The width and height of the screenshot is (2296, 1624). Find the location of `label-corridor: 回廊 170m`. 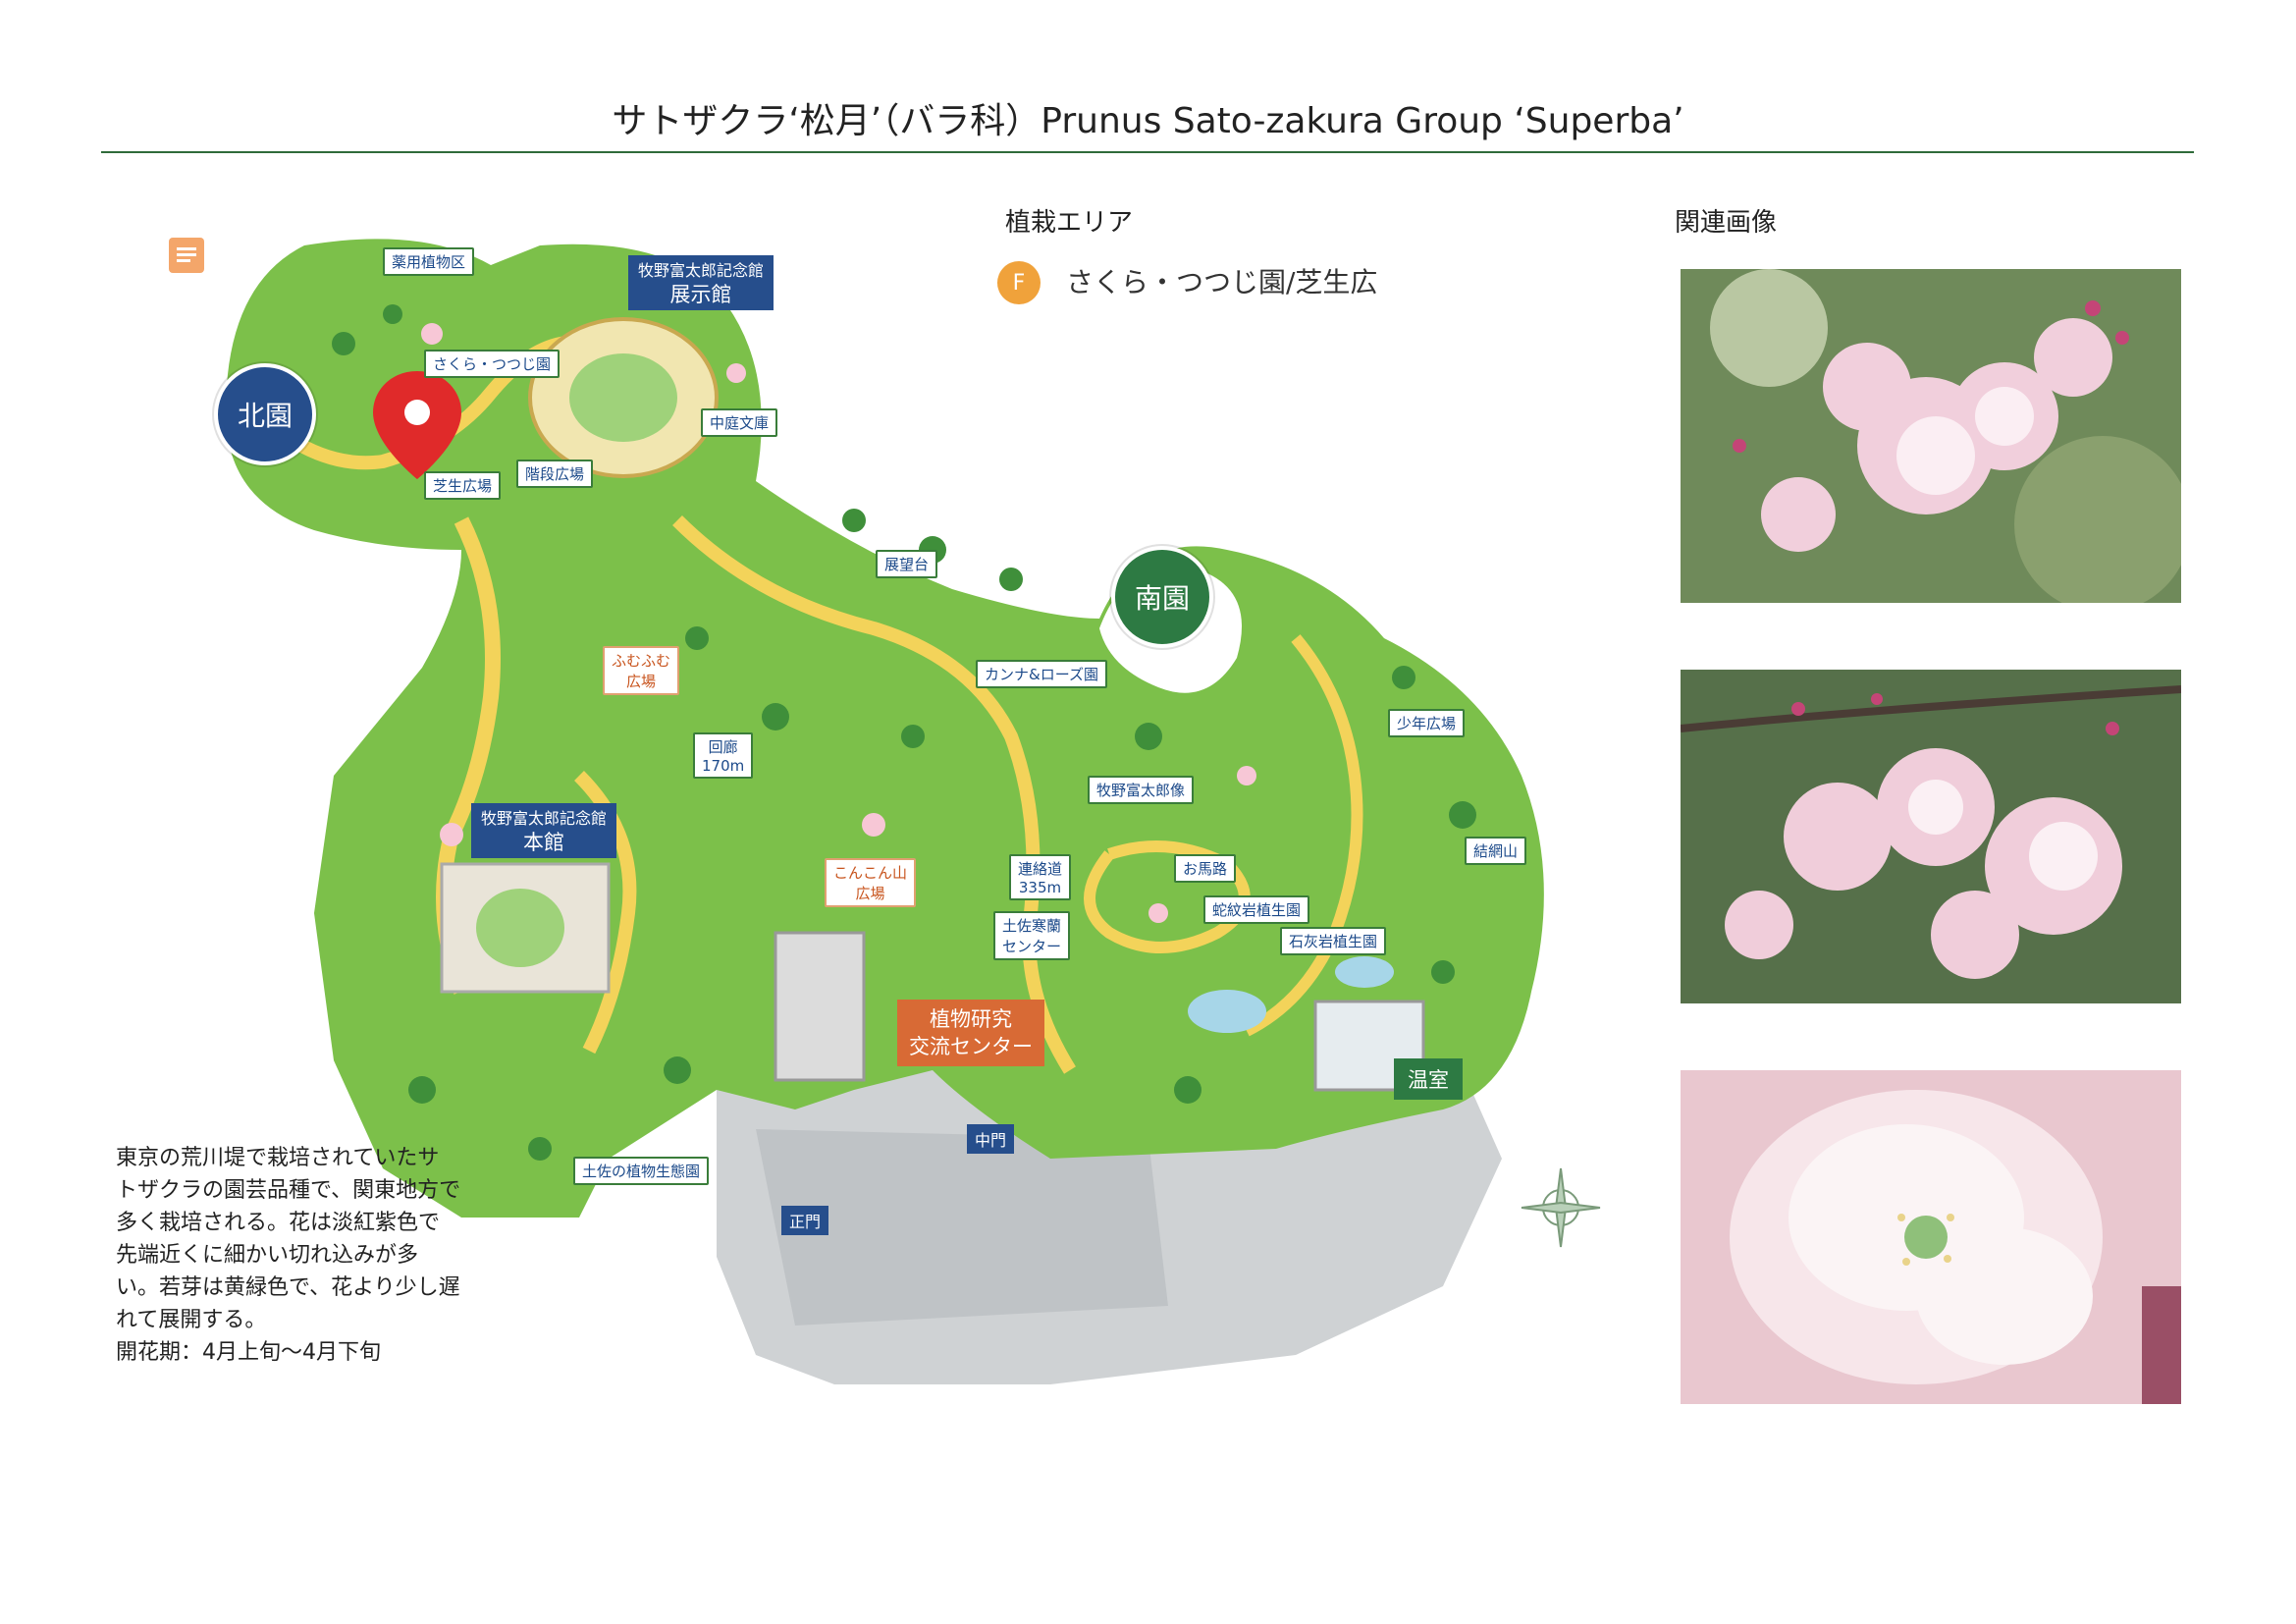

label-corridor: 回廊 170m is located at coordinates (724, 755).